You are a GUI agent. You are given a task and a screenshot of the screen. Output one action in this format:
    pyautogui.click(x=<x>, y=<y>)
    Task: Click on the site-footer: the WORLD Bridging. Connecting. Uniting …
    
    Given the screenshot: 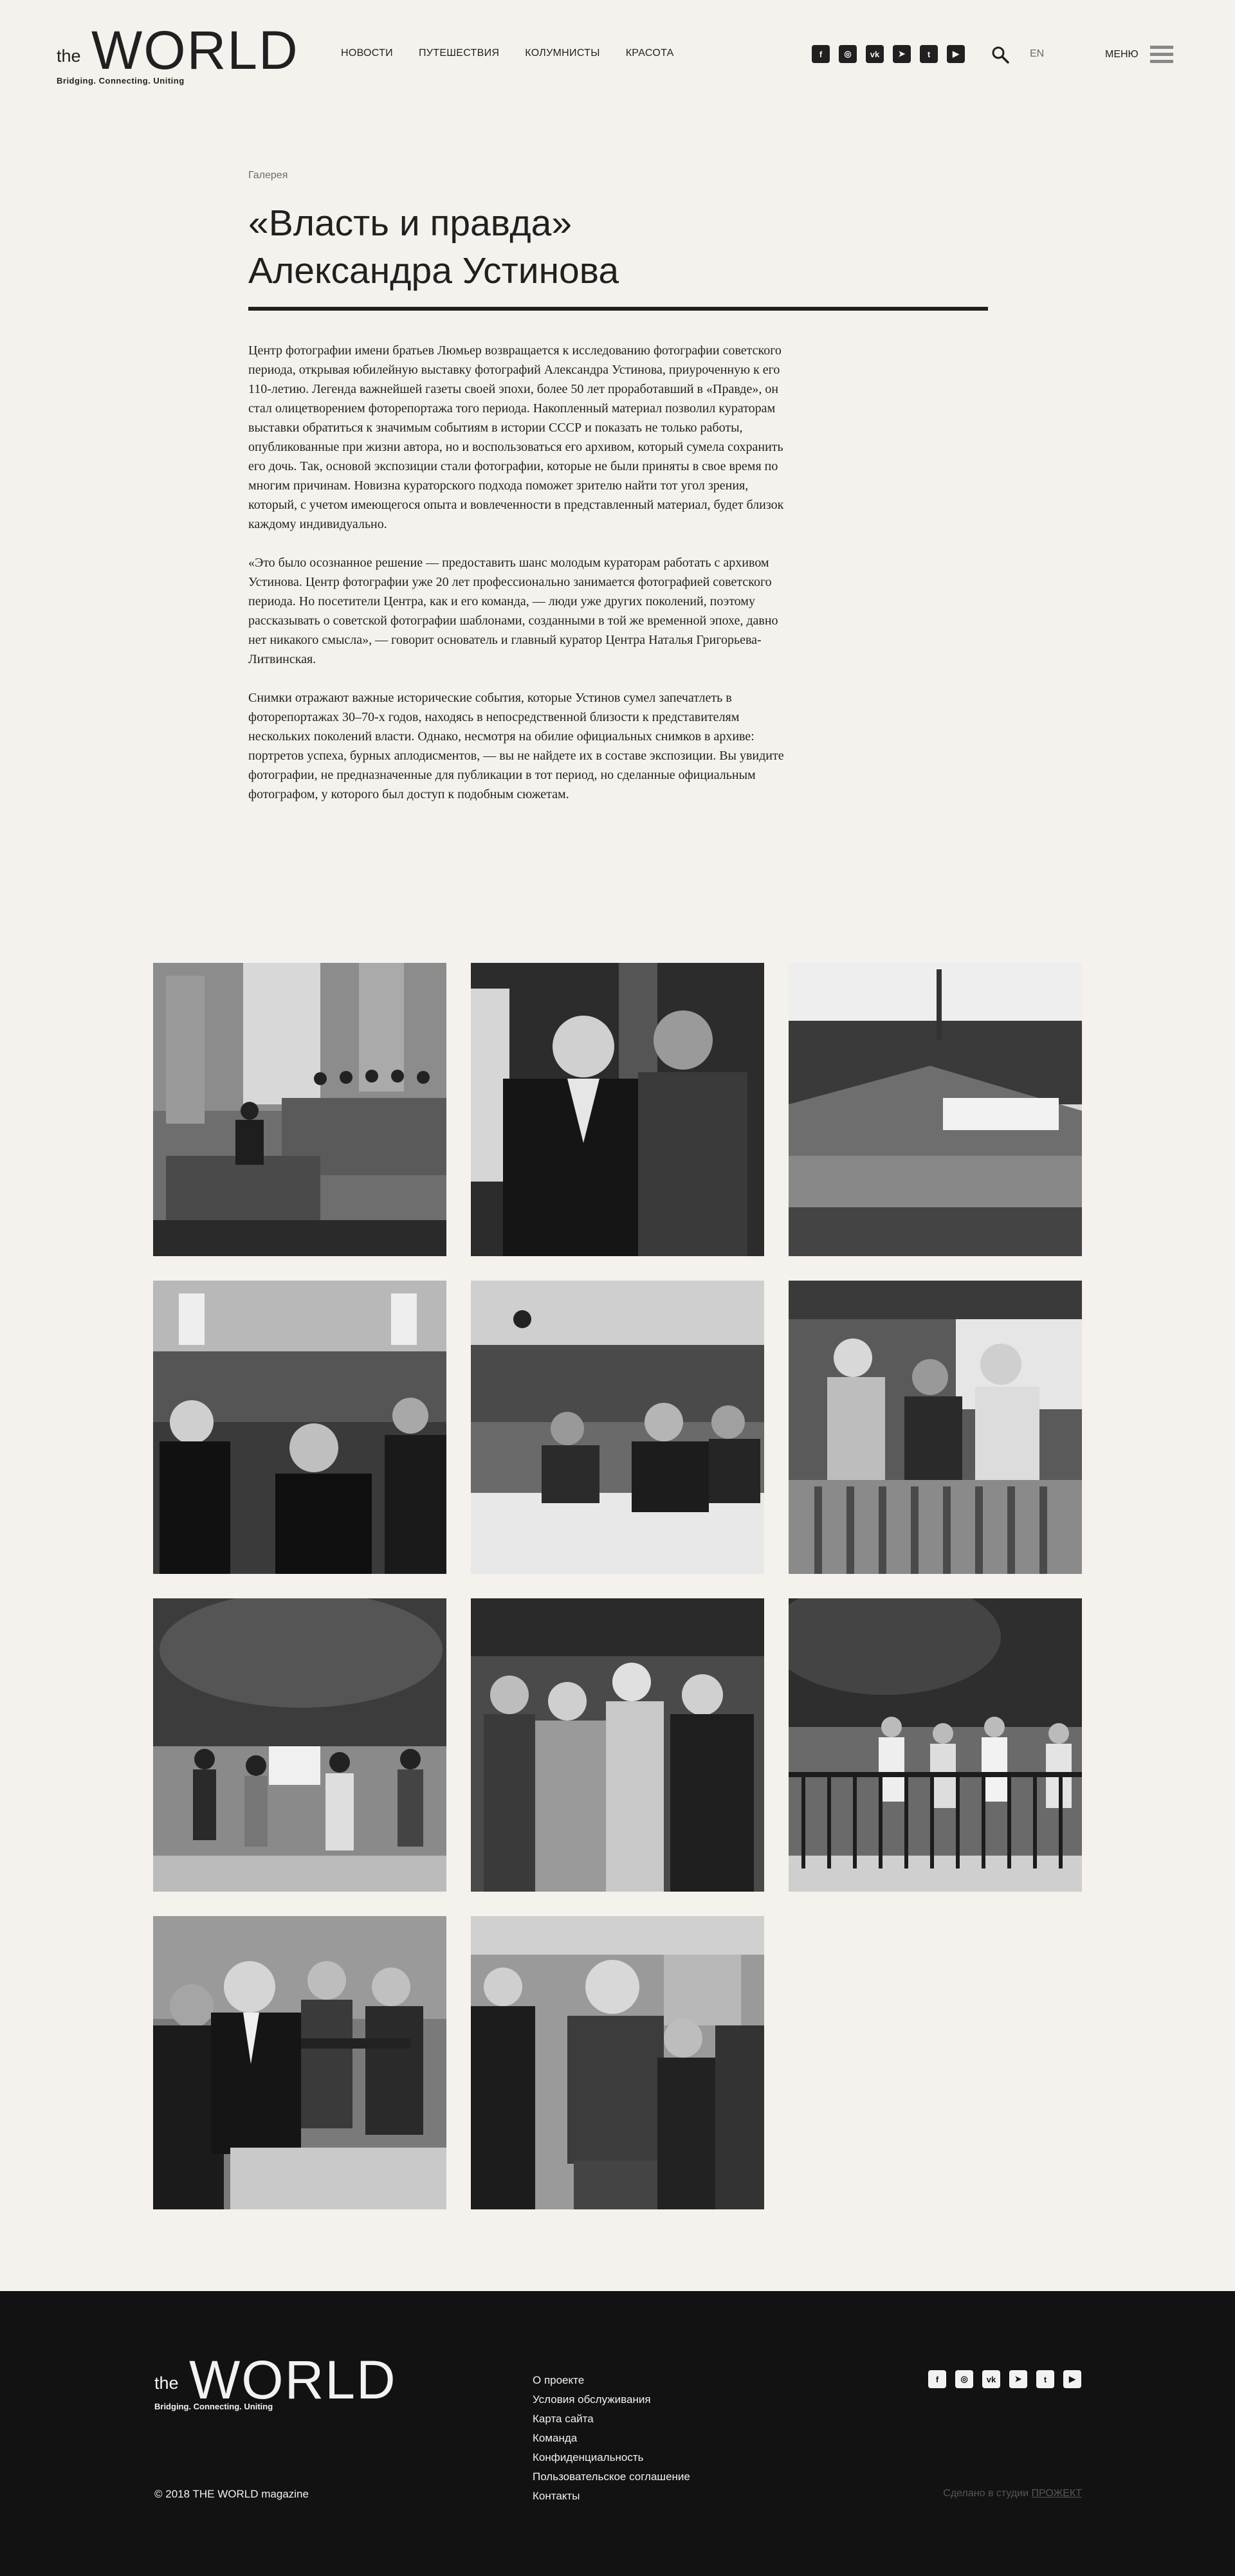 What is the action you would take?
    pyautogui.click(x=617, y=2433)
    